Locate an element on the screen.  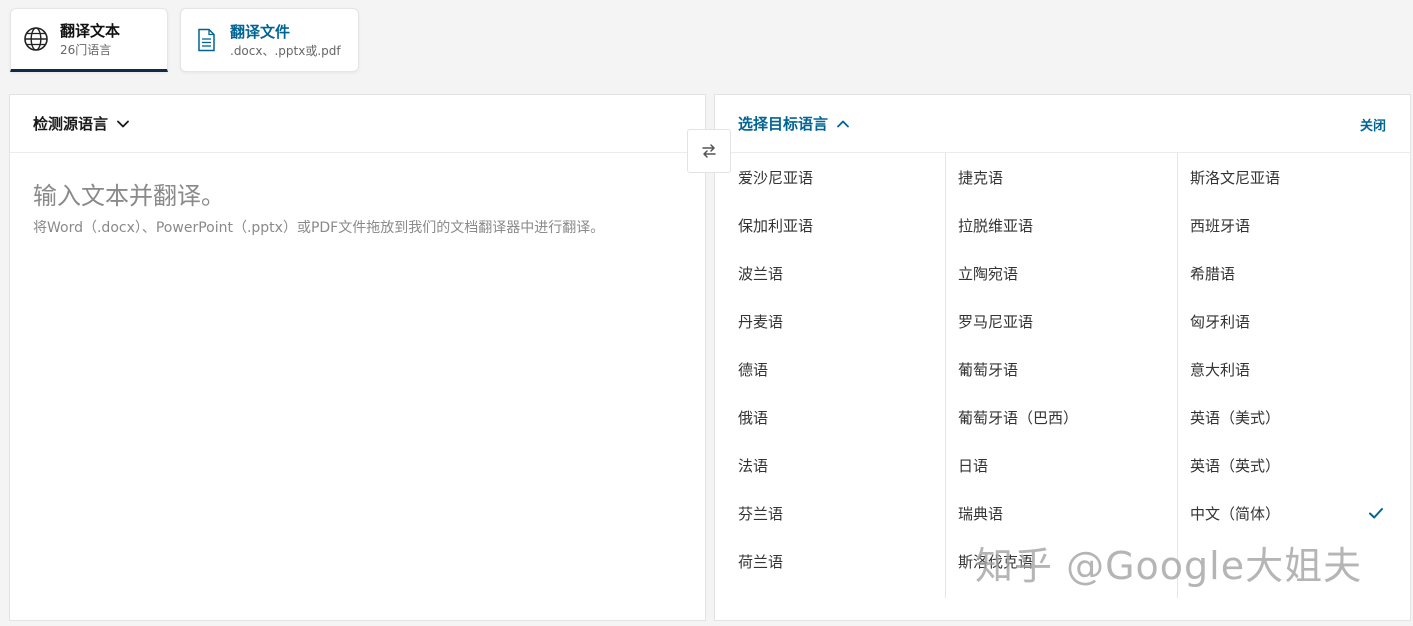
tab-subtitle: .docx、.pptx或.pdf is located at coordinates (285, 50).